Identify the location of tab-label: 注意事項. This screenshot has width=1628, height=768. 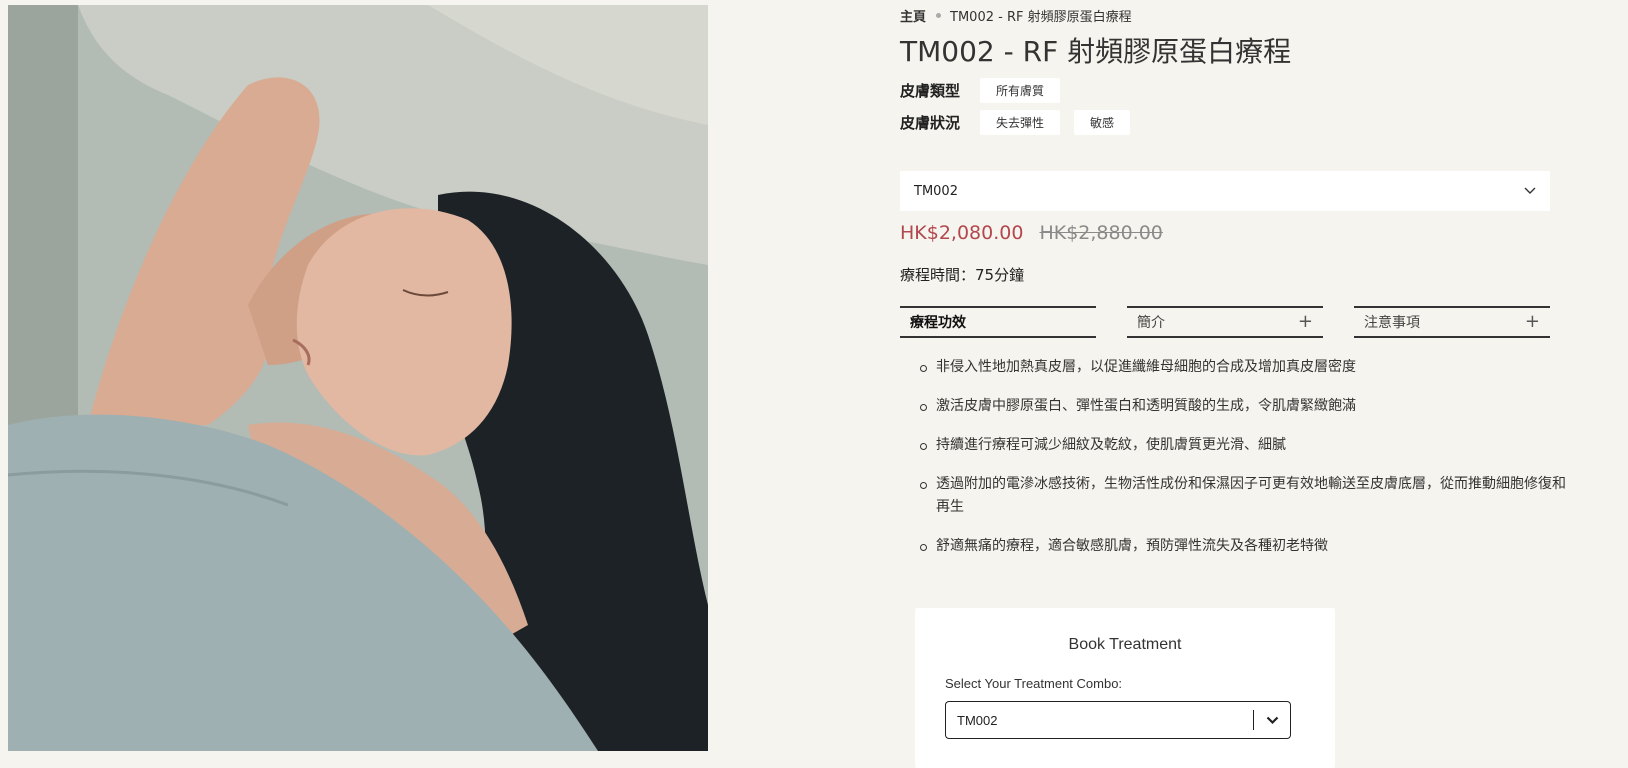
(1392, 323).